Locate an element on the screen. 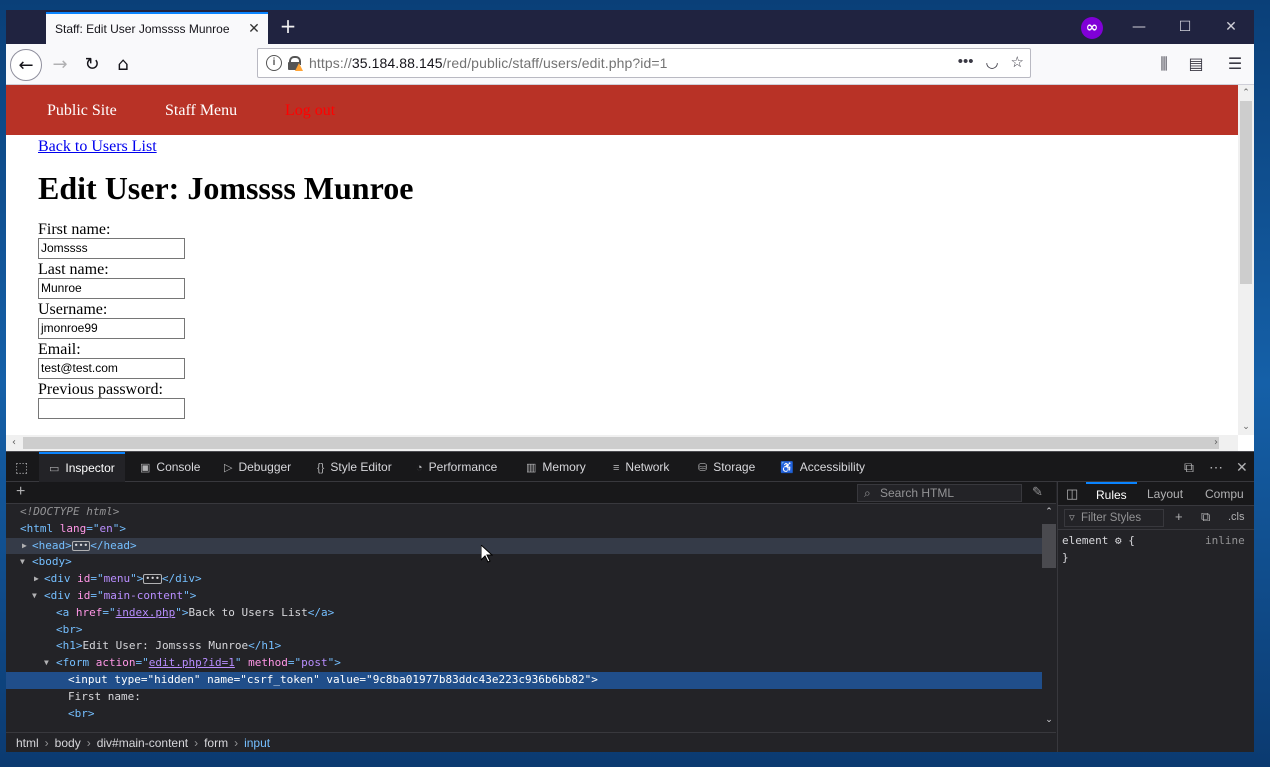  tab-network: ≡ Network is located at coordinates (641, 467).